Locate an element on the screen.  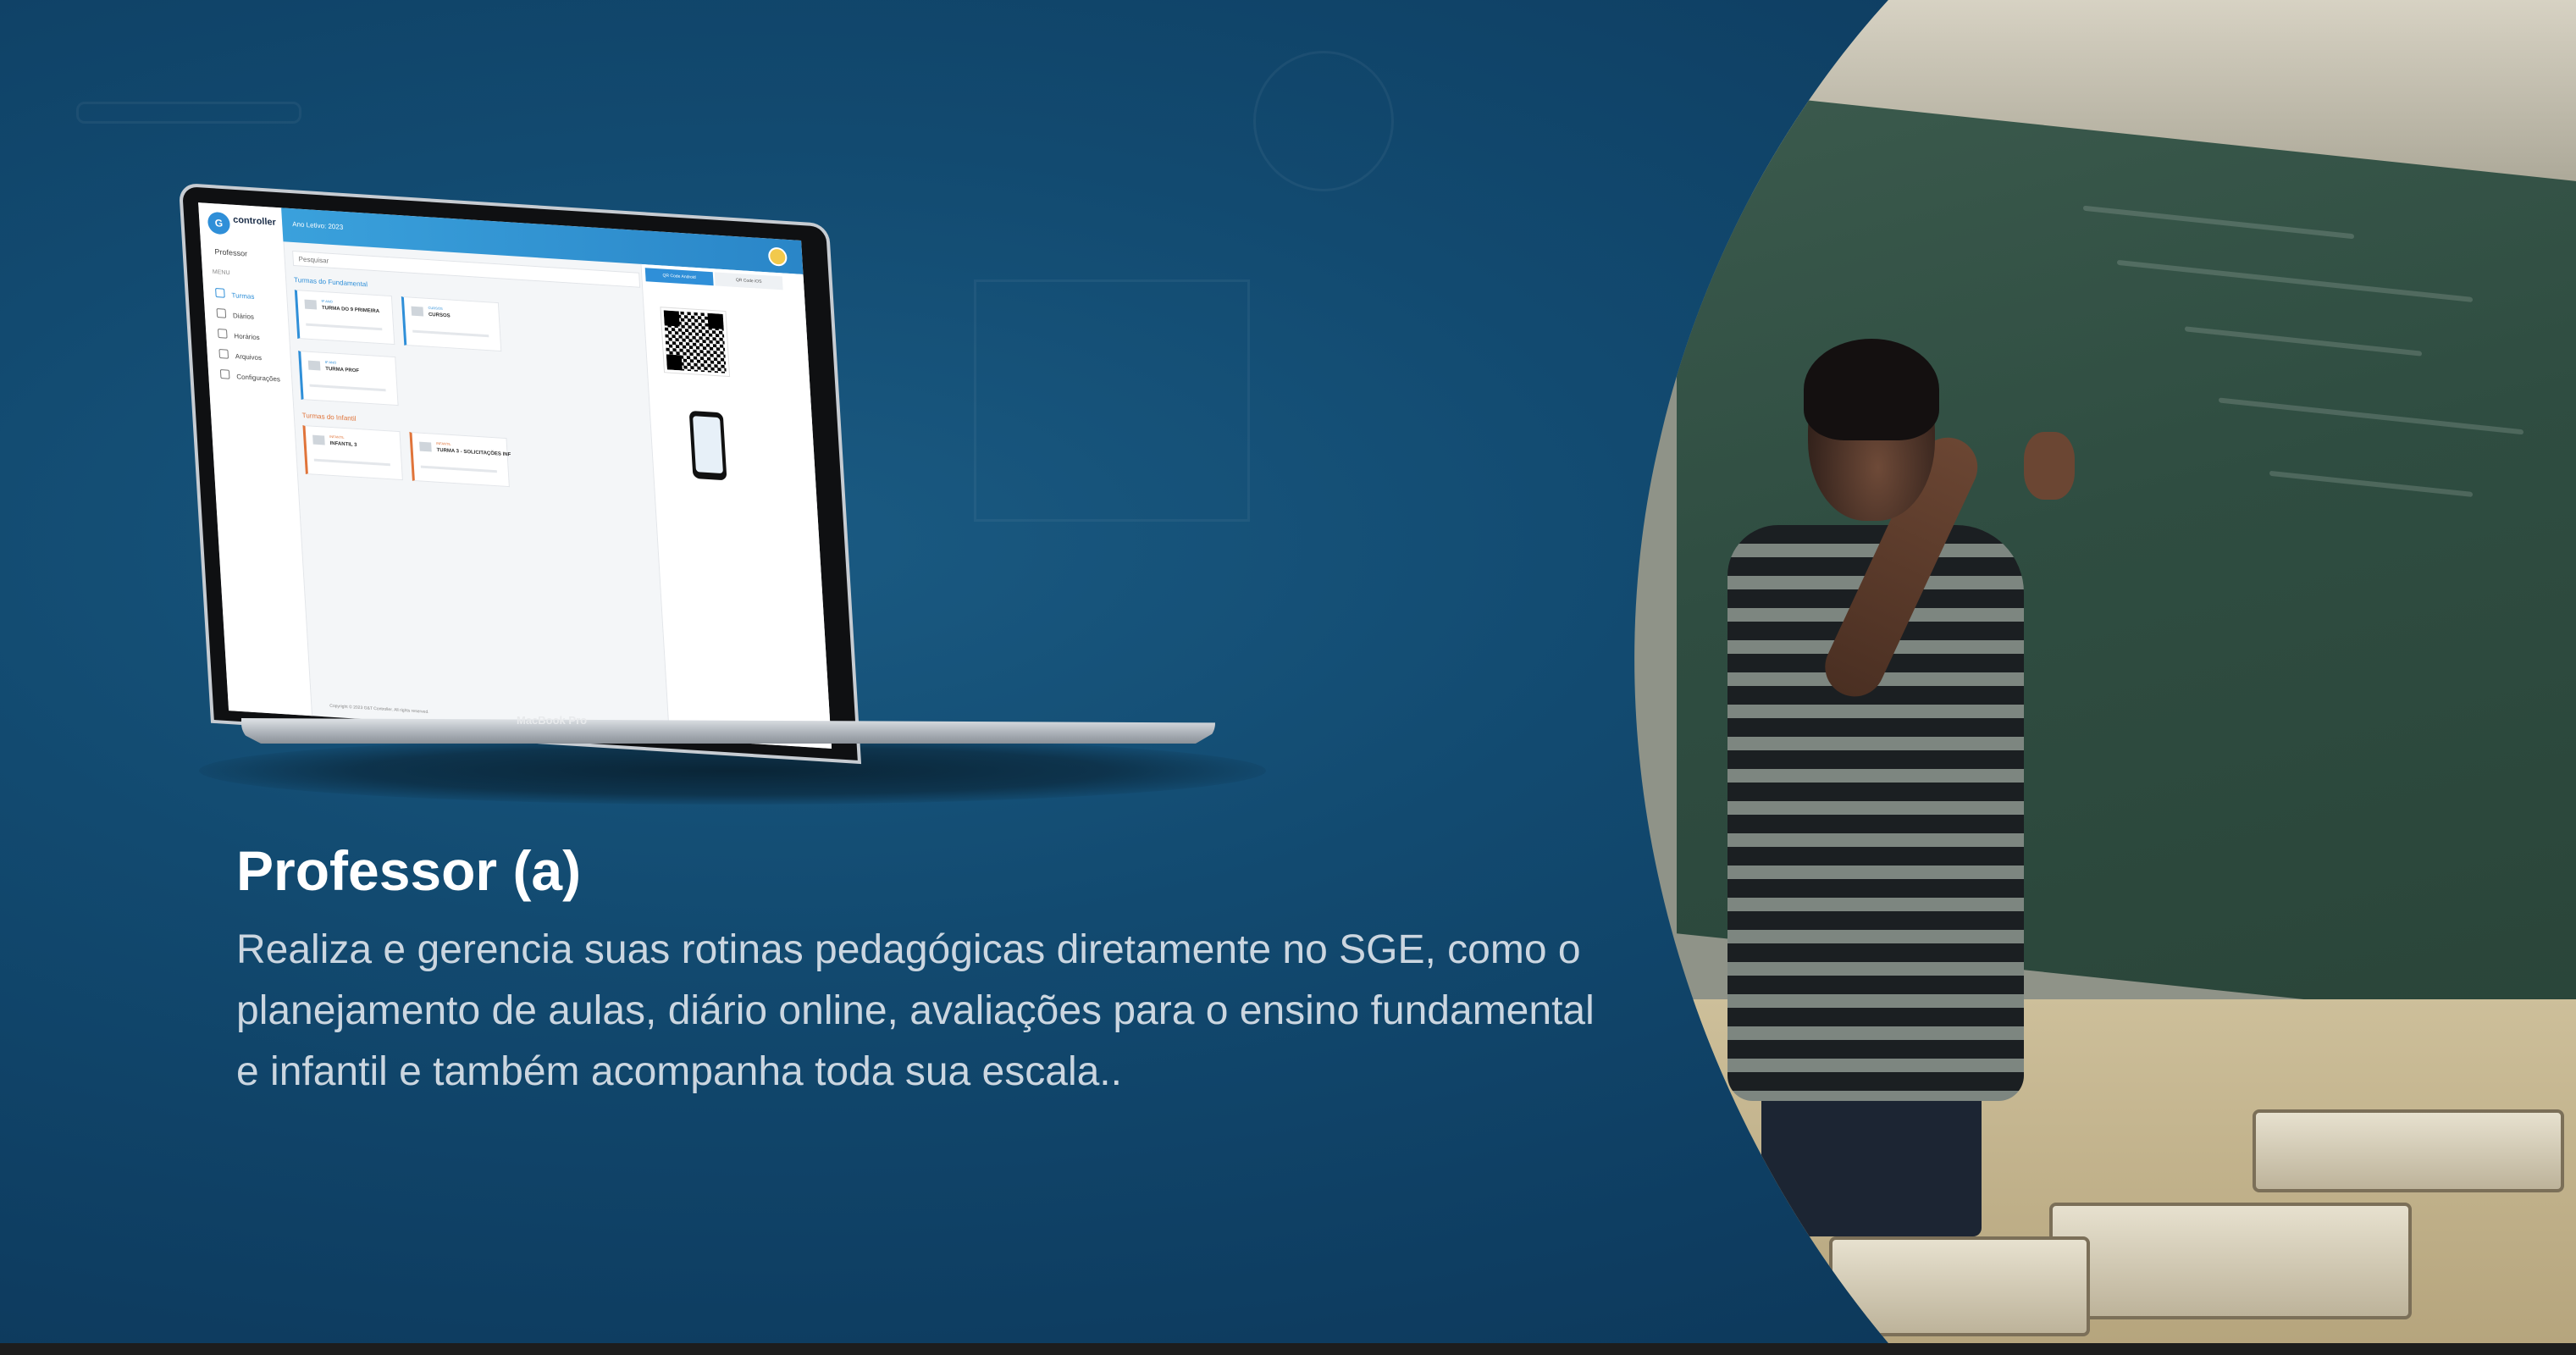
bottom-bar is located at coordinates (1288, 1349).